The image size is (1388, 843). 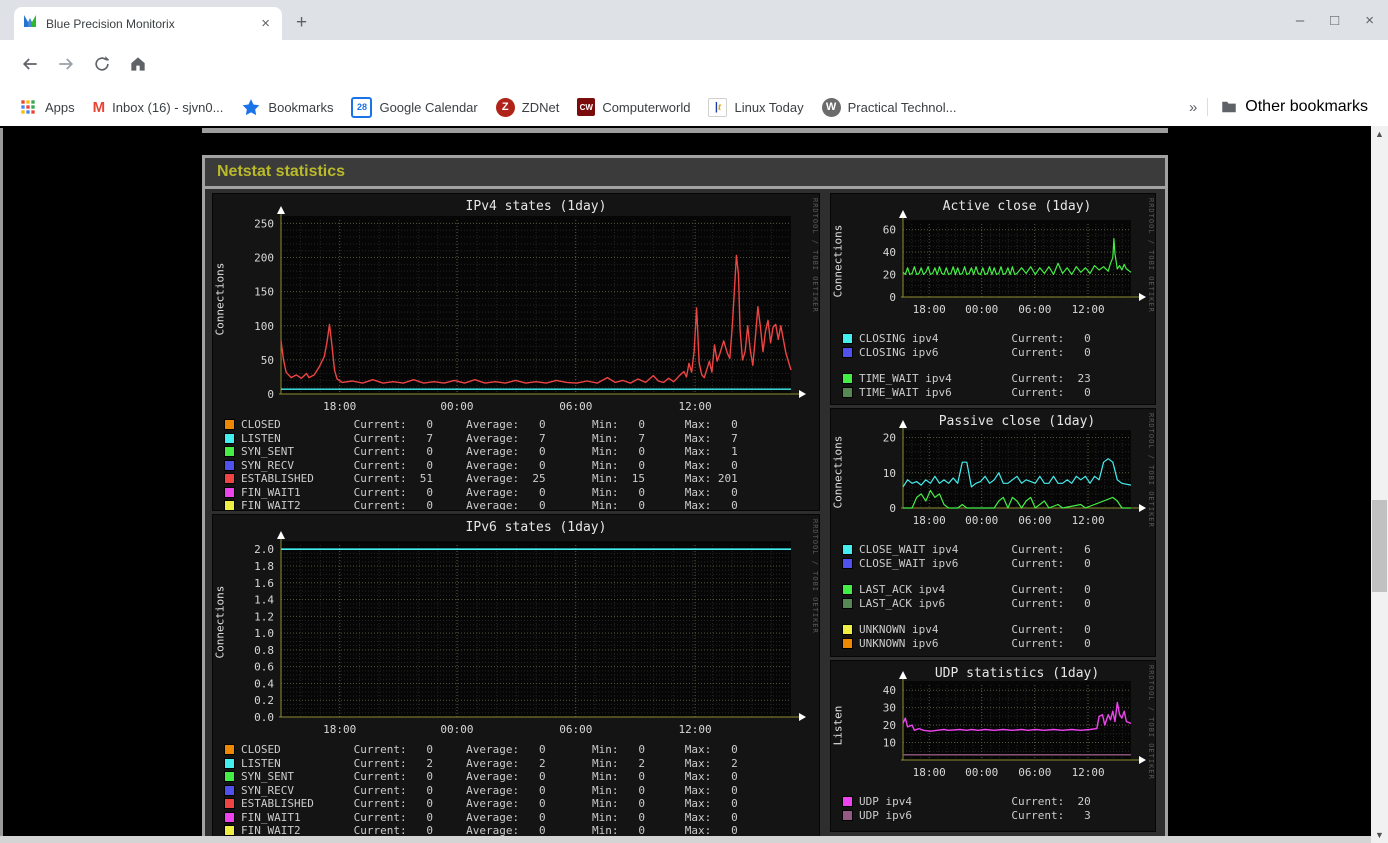 What do you see at coordinates (1193, 107) in the screenshot?
I see `bookmarks-overflow-chevron: »` at bounding box center [1193, 107].